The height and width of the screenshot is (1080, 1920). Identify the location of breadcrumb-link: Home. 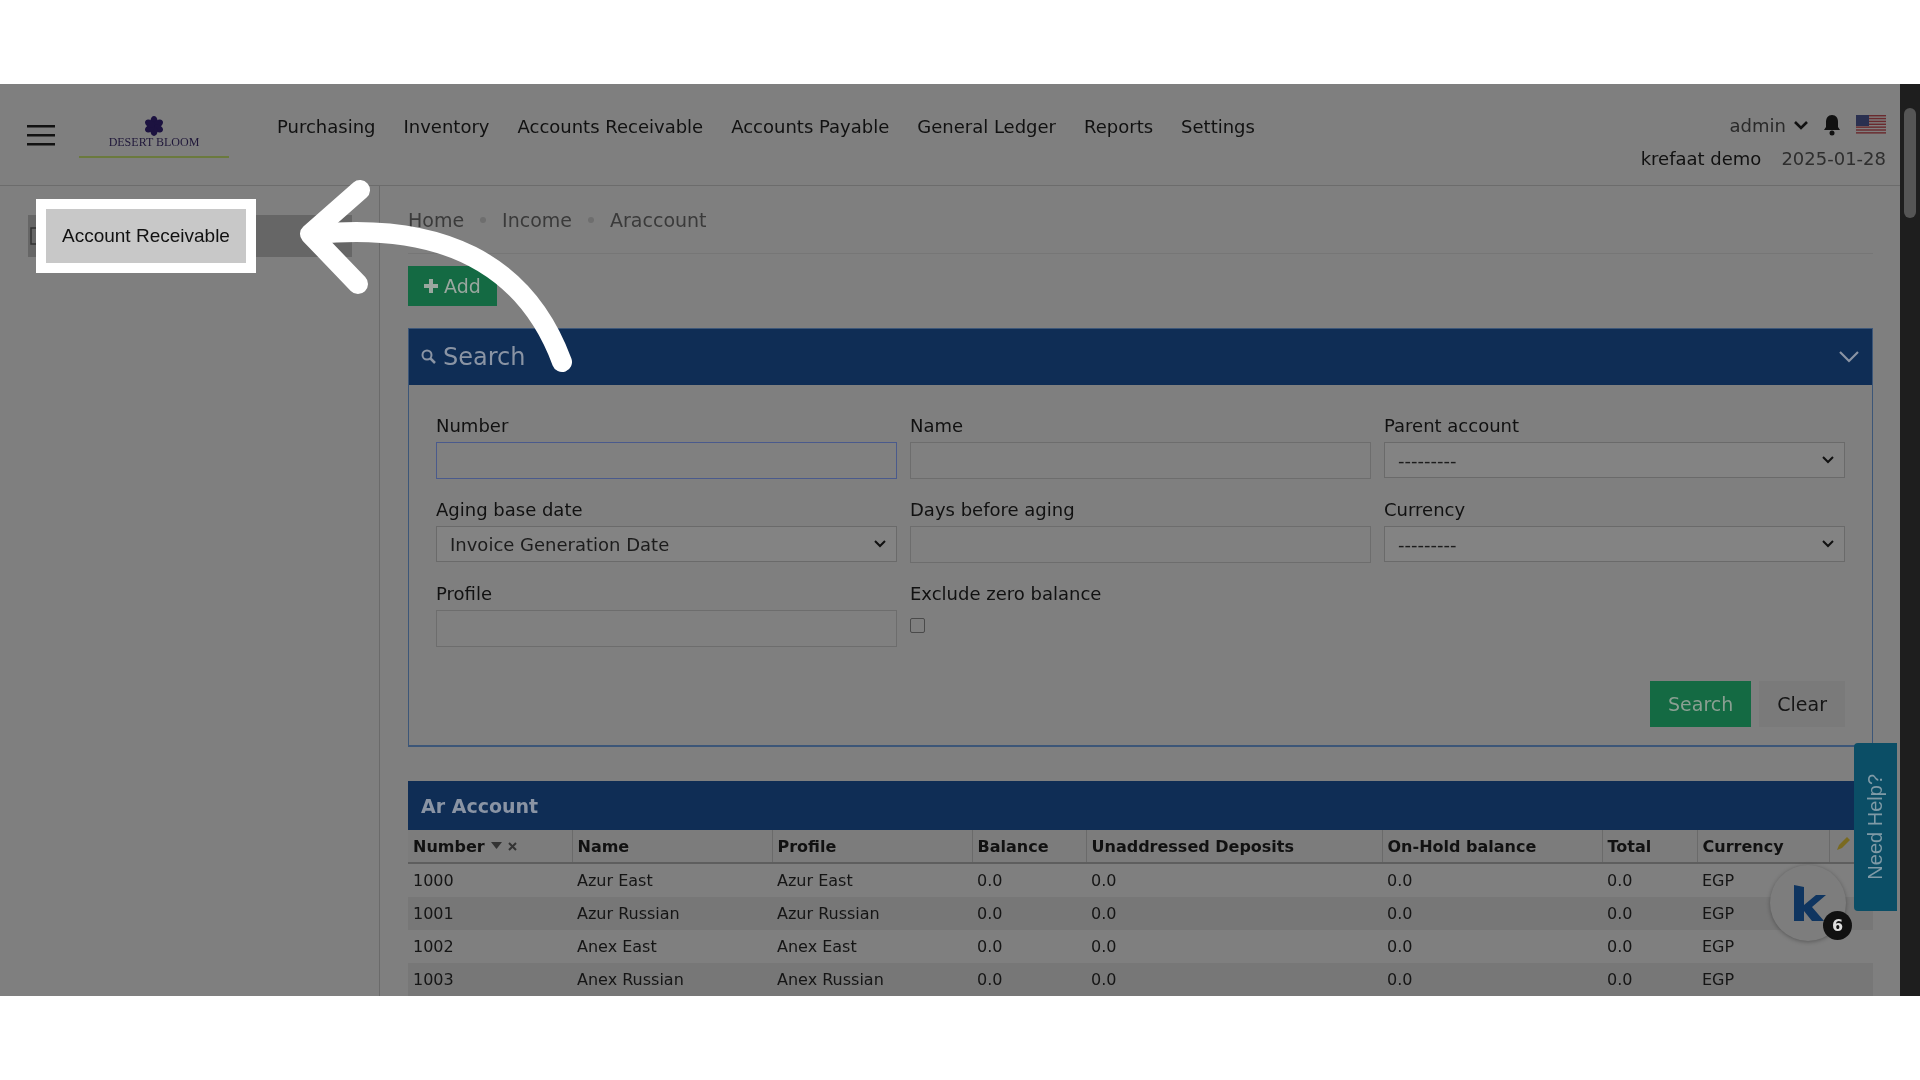
(436, 219).